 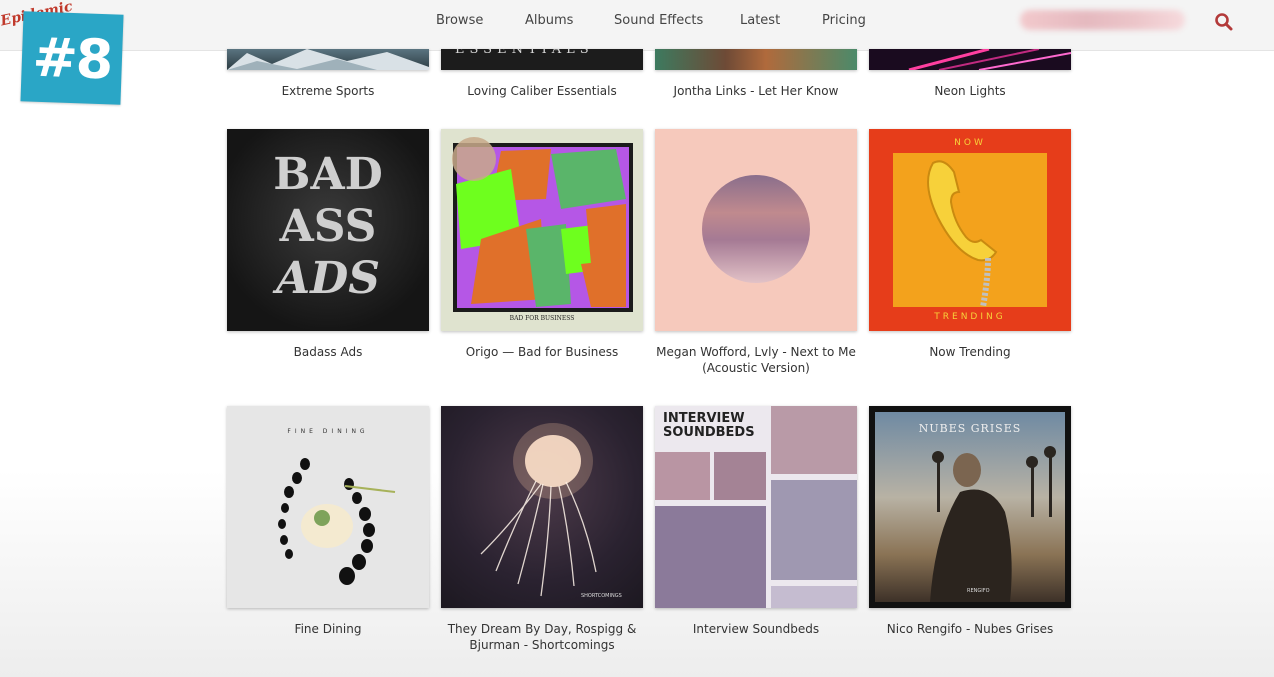 I want to click on album-cover: BAD ASS ADS, so click(x=328, y=230).